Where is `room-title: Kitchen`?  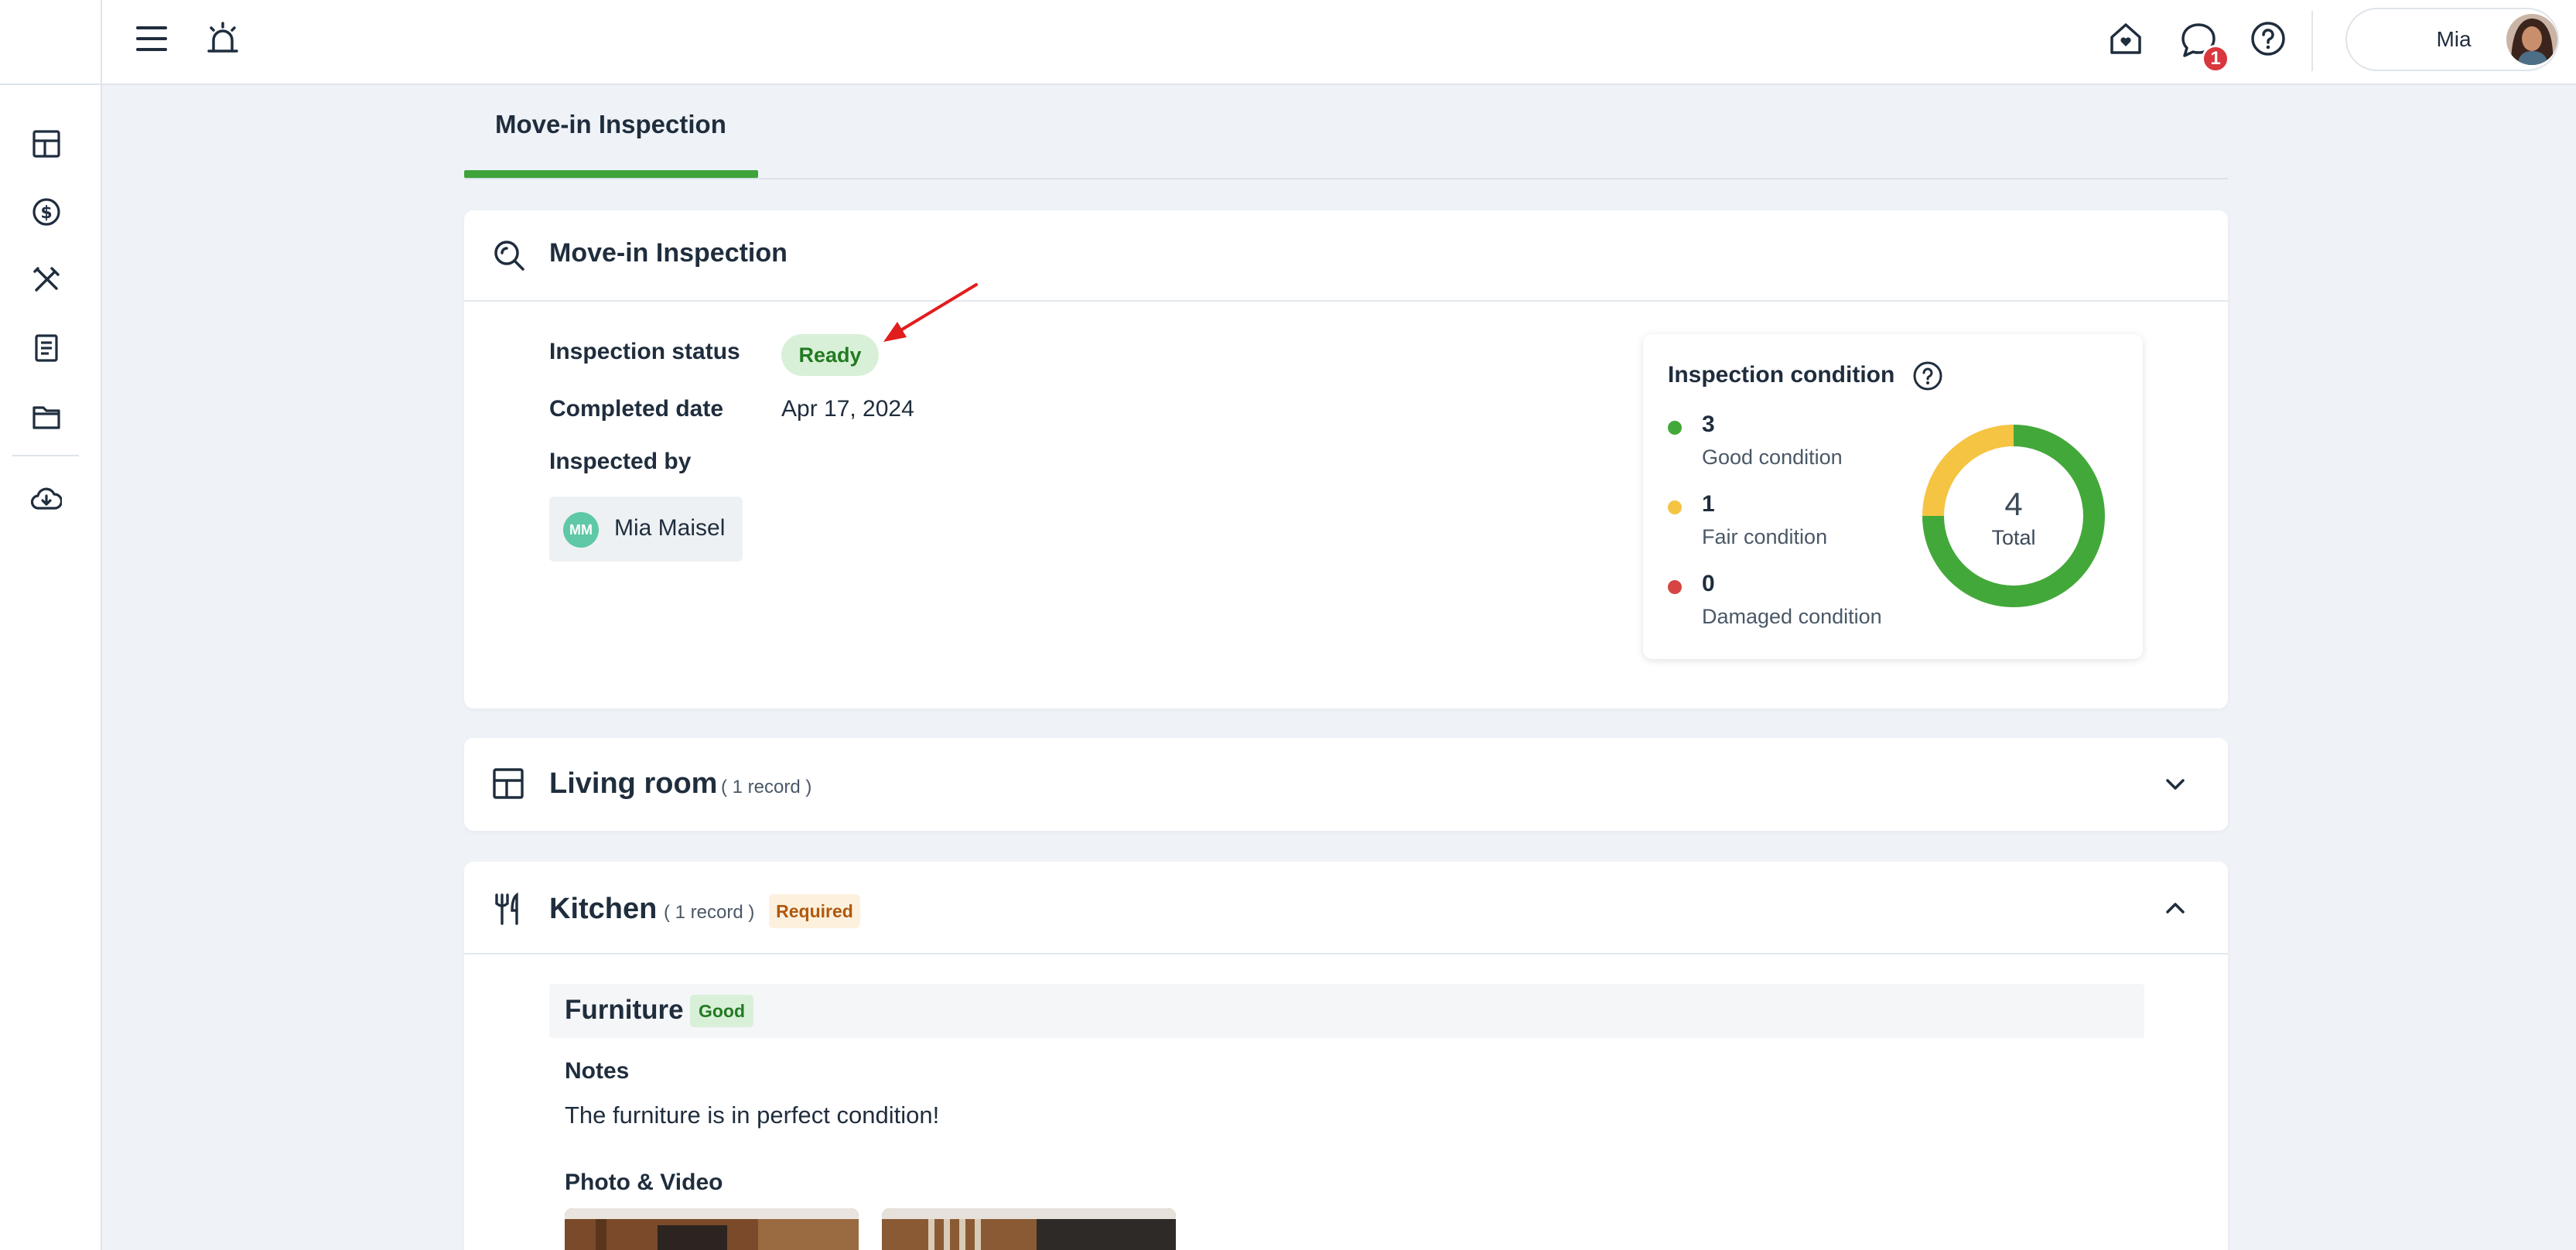 room-title: Kitchen is located at coordinates (603, 909).